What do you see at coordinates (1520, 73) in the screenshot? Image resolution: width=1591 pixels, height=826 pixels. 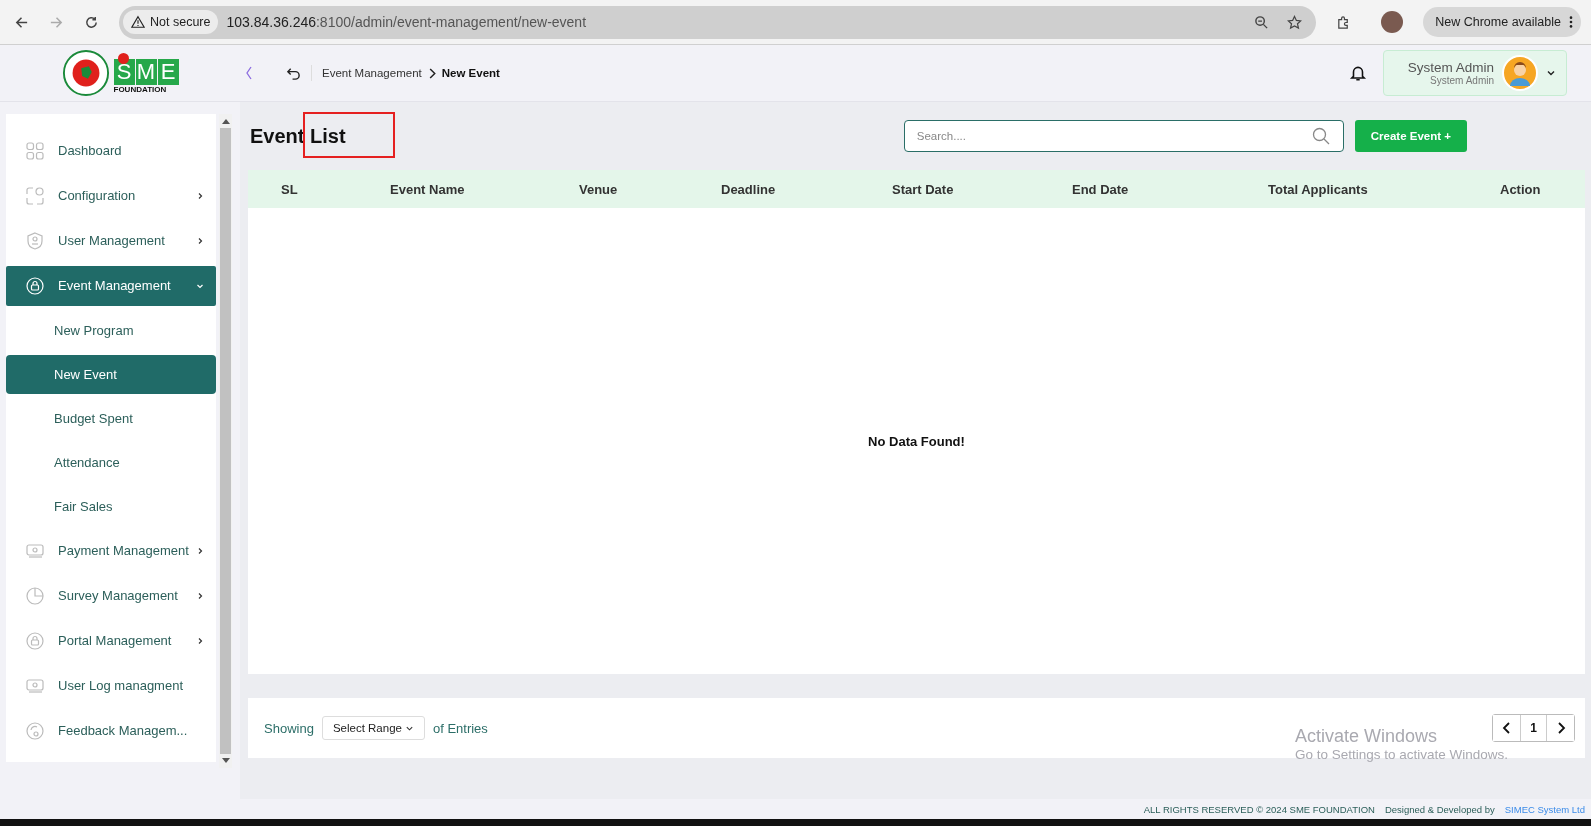 I see `avatar-icon` at bounding box center [1520, 73].